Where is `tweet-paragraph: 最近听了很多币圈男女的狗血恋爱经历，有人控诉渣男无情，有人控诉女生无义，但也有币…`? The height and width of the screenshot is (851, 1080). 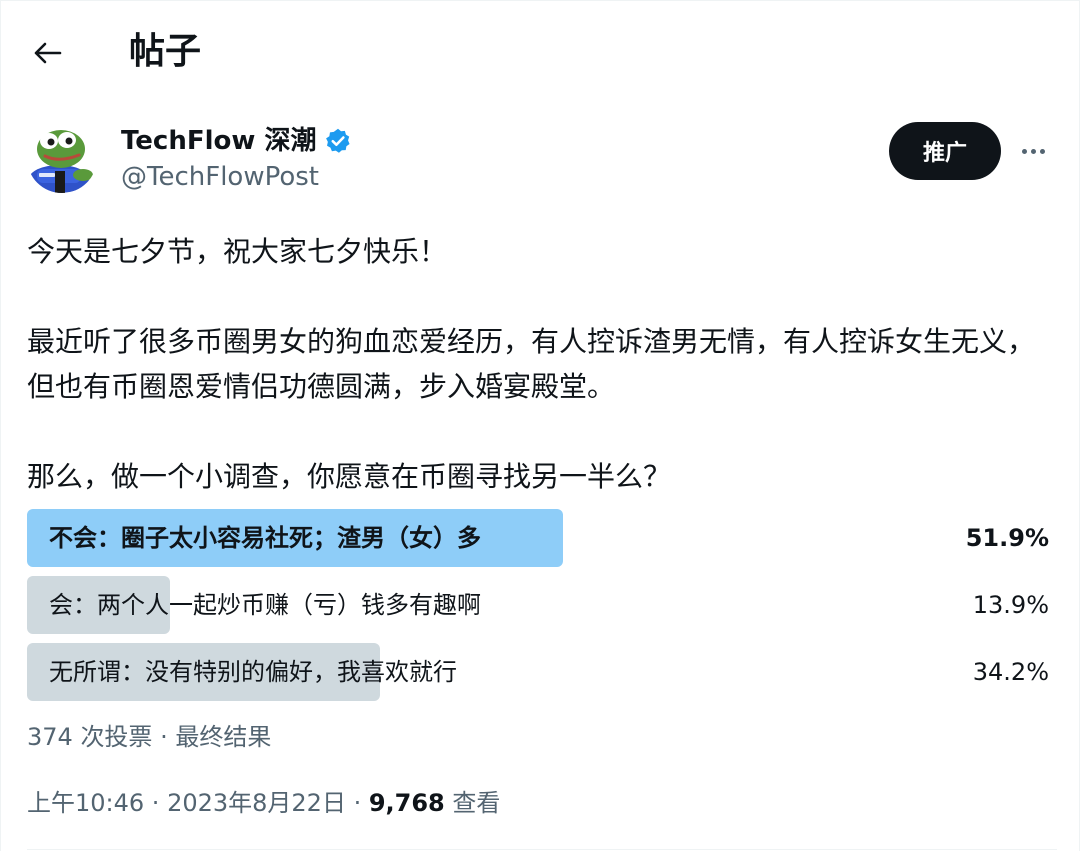 tweet-paragraph: 最近听了很多币圈男女的狗血恋爱经历，有人控诉渣男无情，有人控诉女生无义，但也有币… is located at coordinates (531, 364).